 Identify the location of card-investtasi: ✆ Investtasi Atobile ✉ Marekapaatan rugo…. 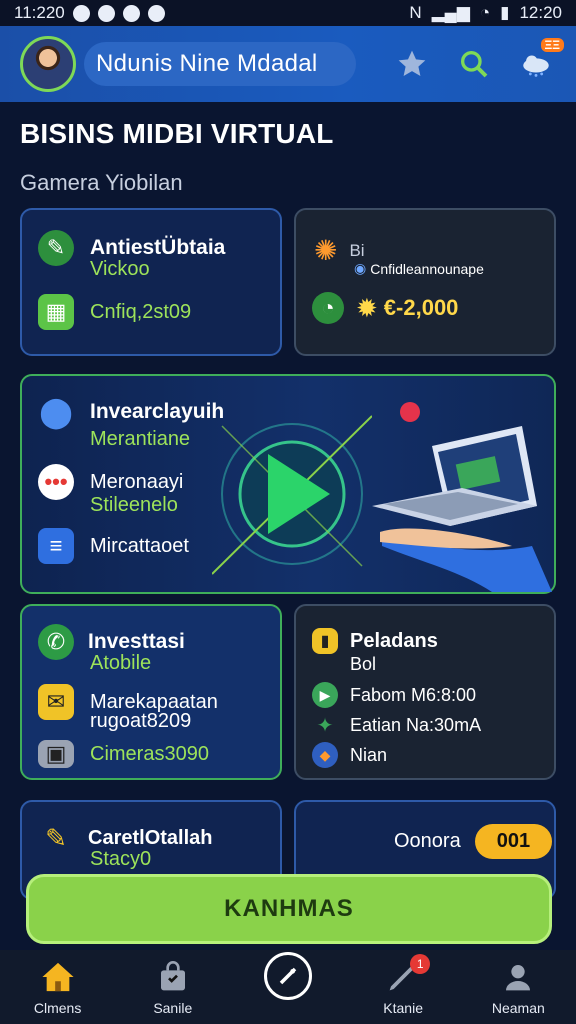
(151, 692).